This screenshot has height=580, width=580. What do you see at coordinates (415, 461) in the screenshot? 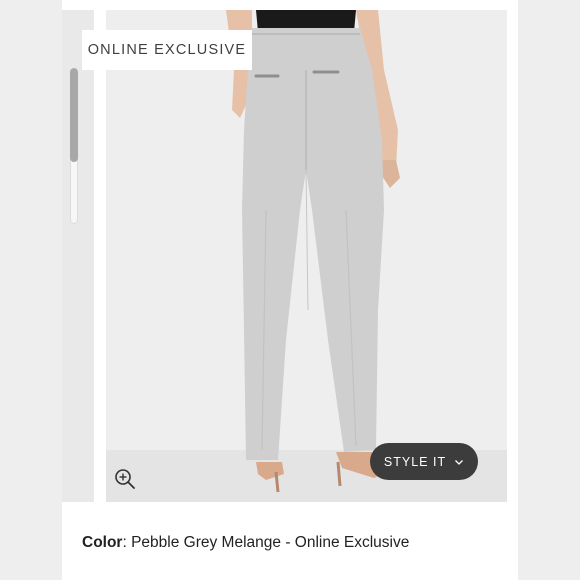
I see `style-it-label: STYLE IT` at bounding box center [415, 461].